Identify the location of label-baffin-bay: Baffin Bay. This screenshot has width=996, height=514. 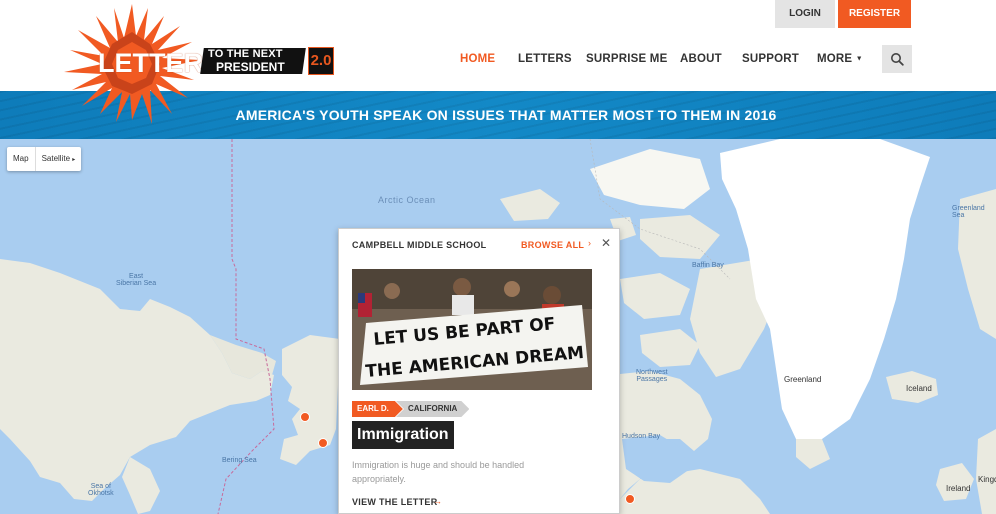
(708, 265).